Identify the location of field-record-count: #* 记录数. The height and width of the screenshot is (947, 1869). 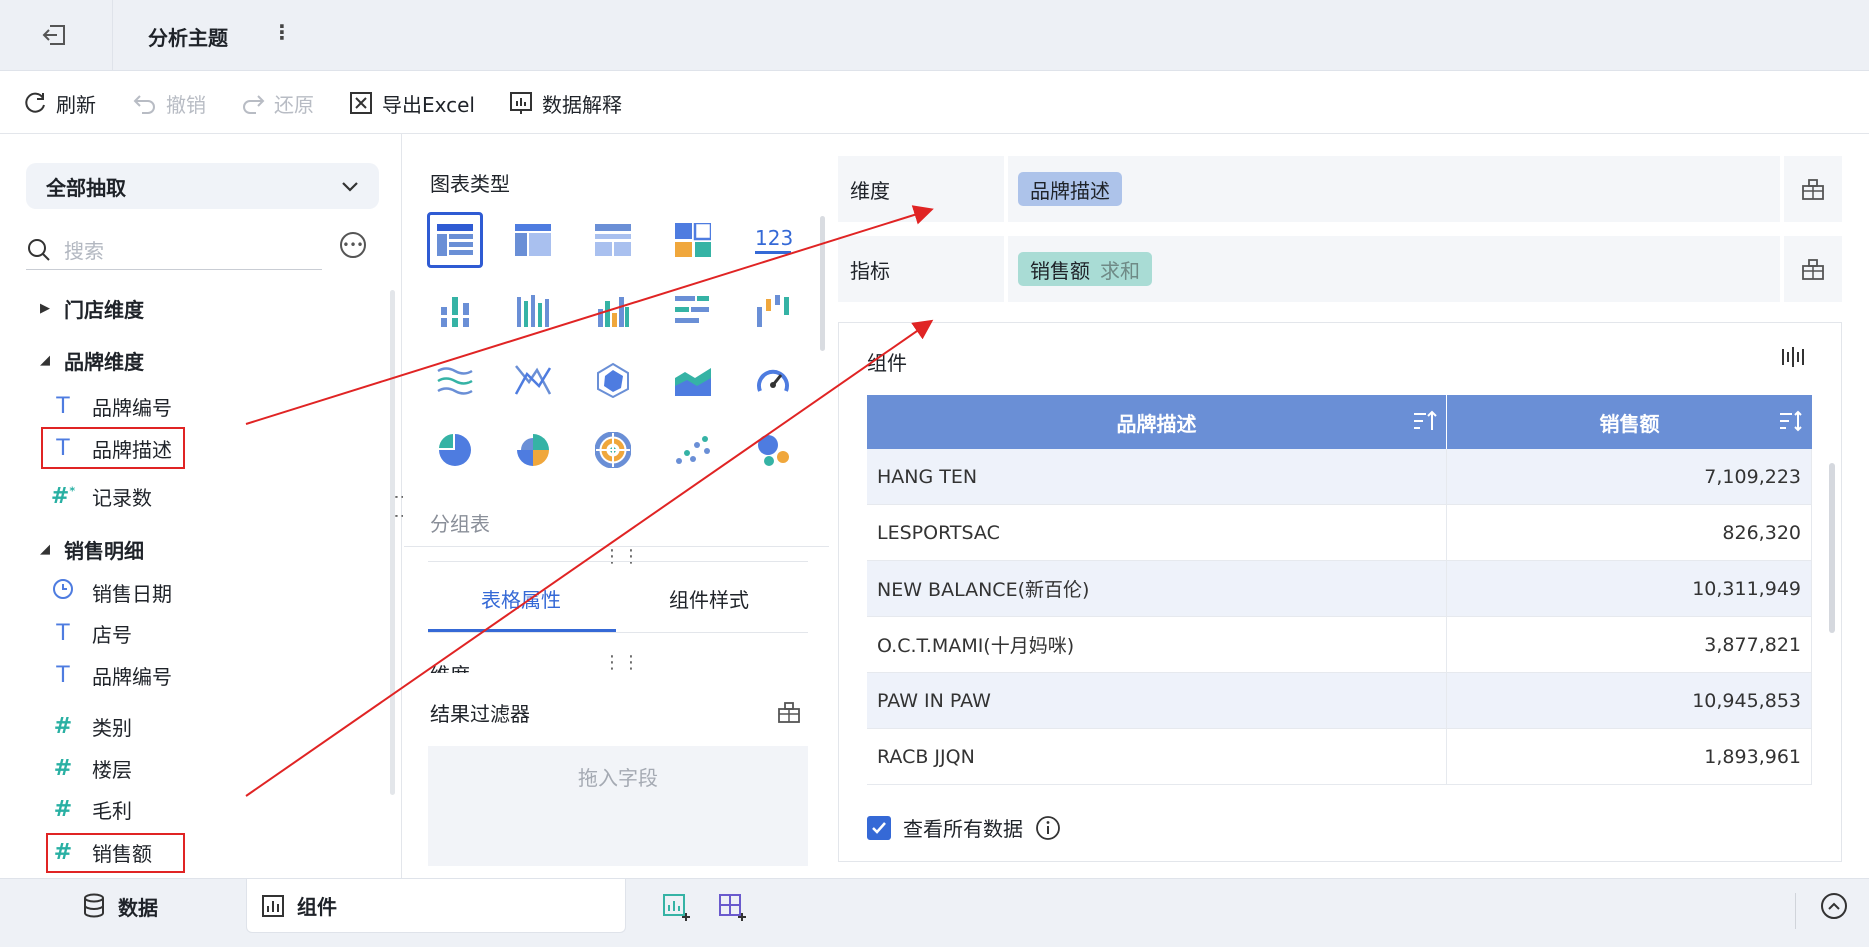
(101, 496).